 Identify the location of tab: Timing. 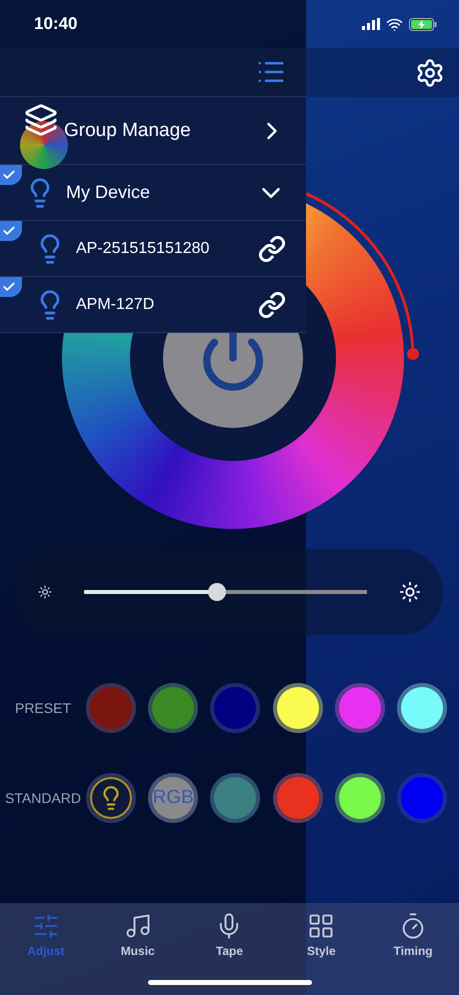
(413, 935).